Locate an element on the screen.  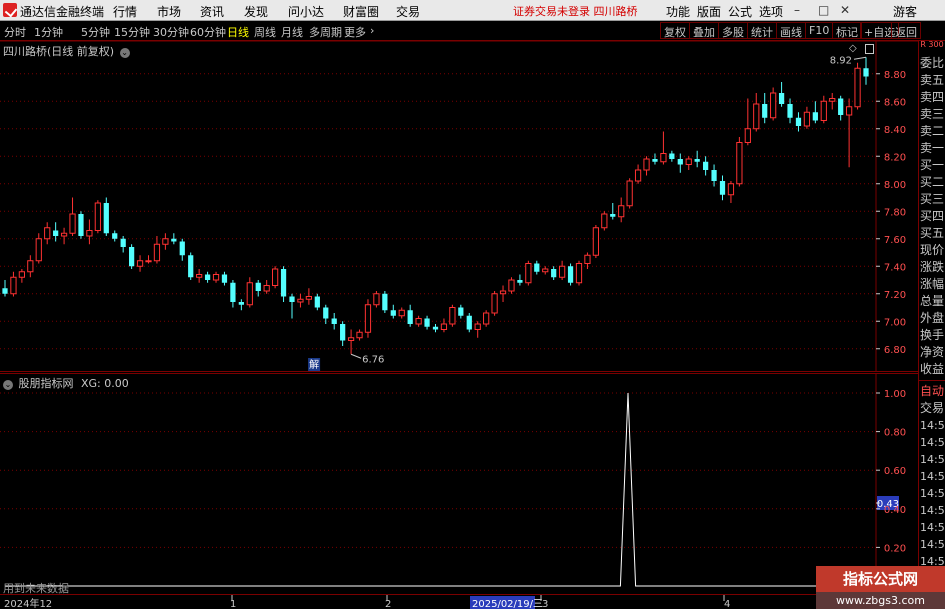
chart-panel-icon is located at coordinates (869, 49).